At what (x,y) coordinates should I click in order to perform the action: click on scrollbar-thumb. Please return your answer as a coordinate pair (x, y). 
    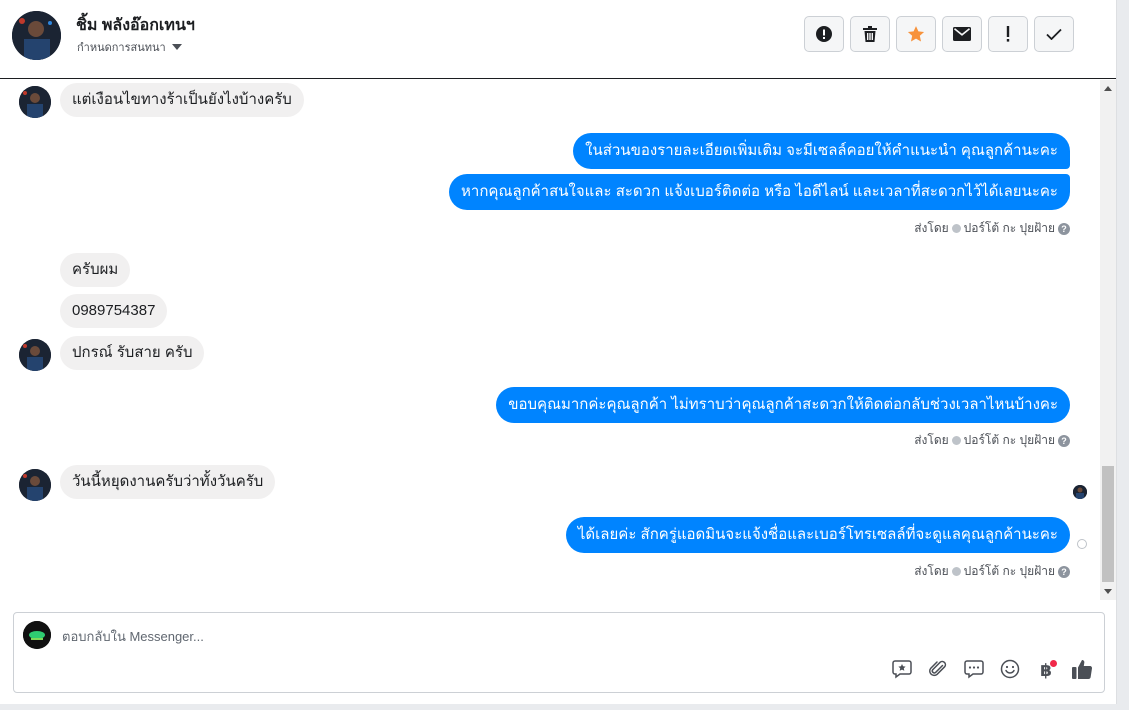
    Looking at the image, I should click on (1108, 524).